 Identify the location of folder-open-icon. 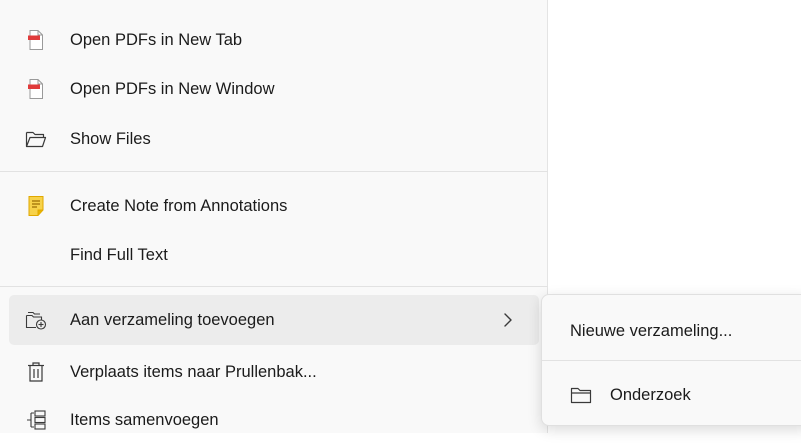
(36, 139).